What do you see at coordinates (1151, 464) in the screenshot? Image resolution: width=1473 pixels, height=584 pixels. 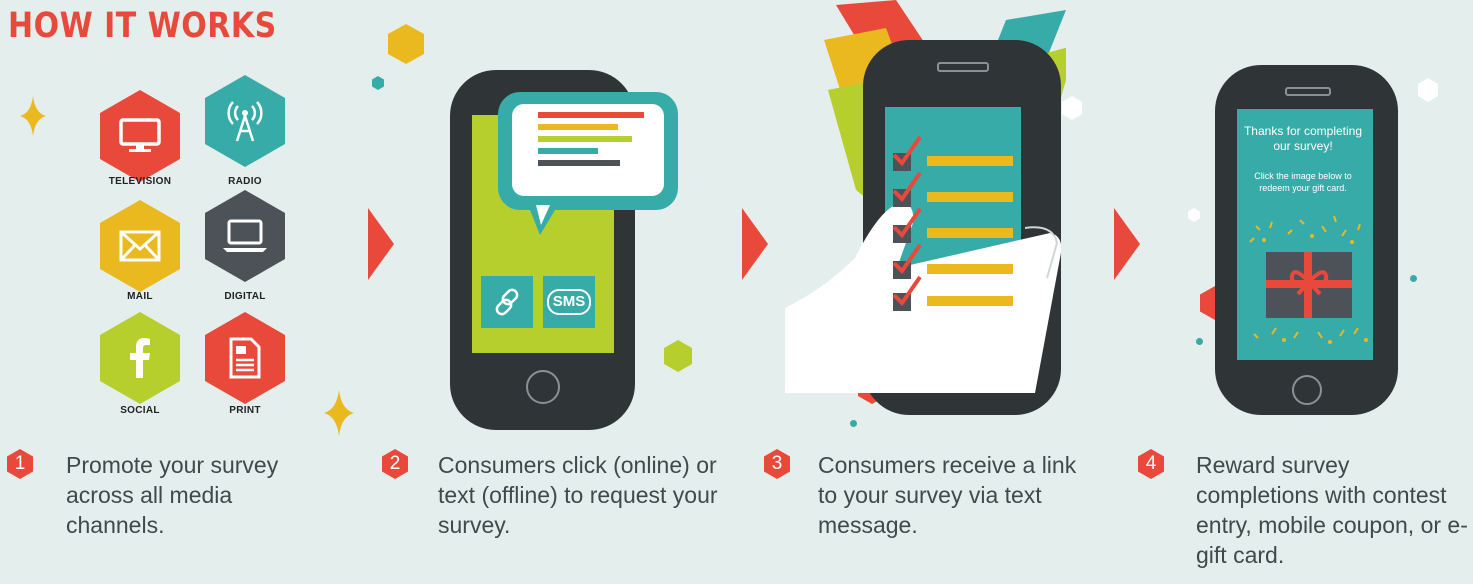 I see `step-number: 4` at bounding box center [1151, 464].